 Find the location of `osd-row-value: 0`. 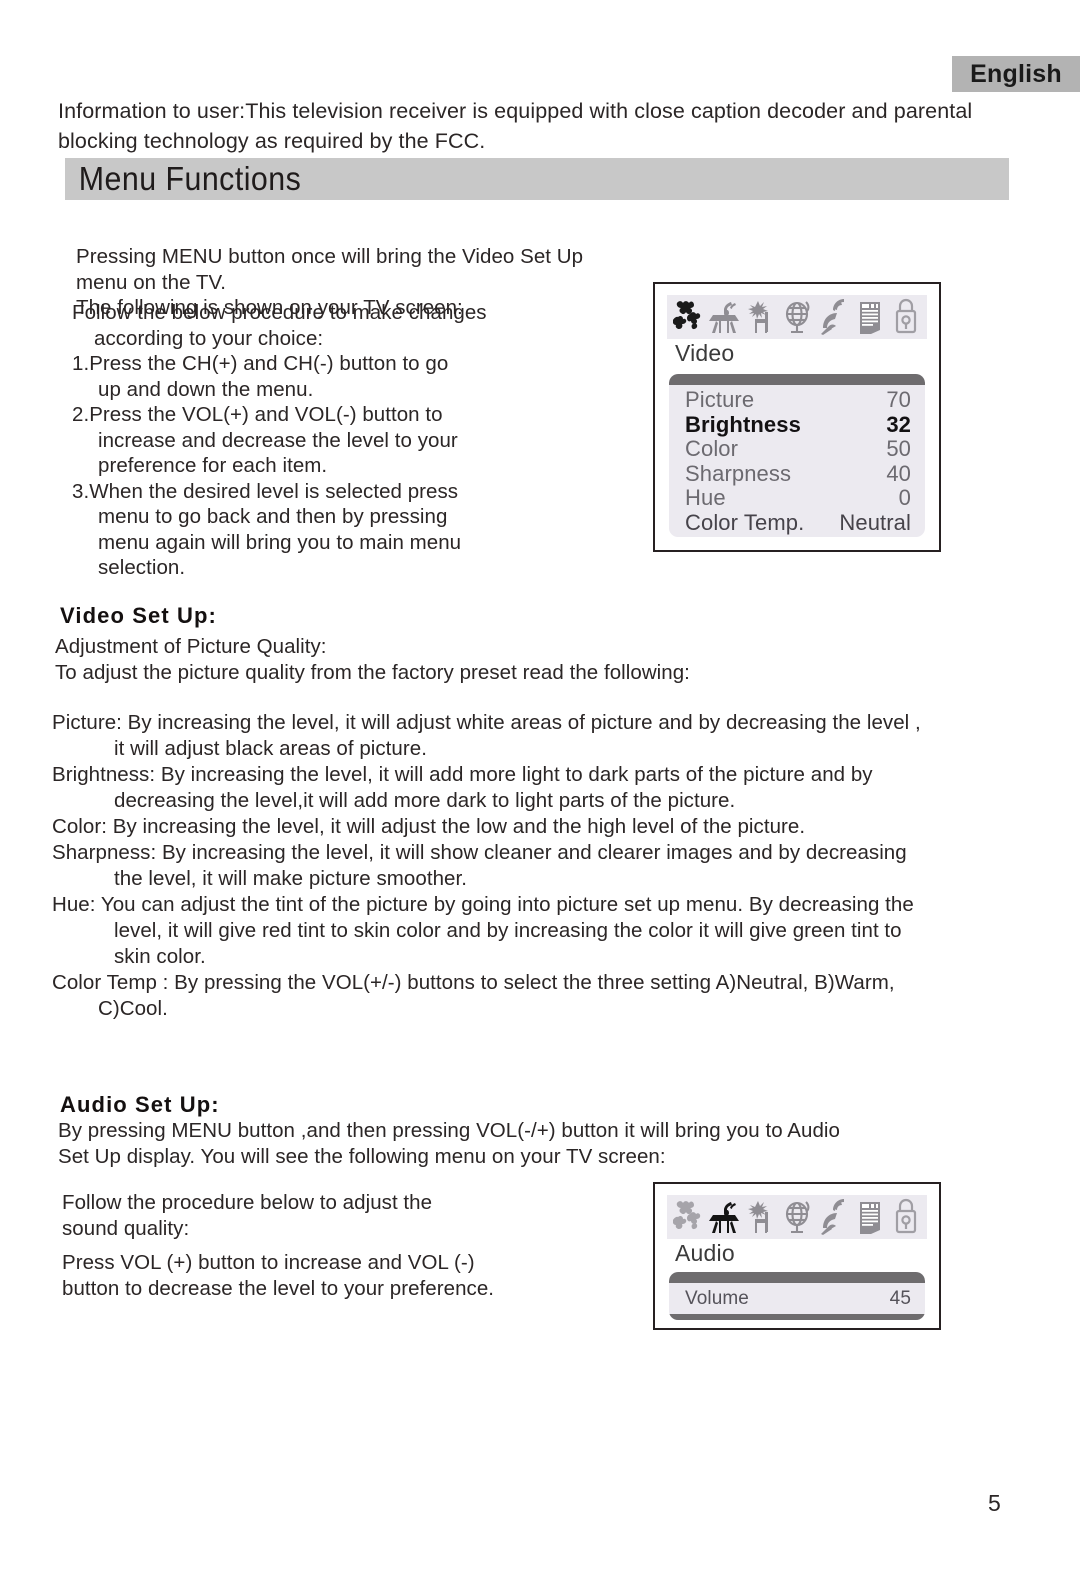

osd-row-value: 0 is located at coordinates (904, 497).